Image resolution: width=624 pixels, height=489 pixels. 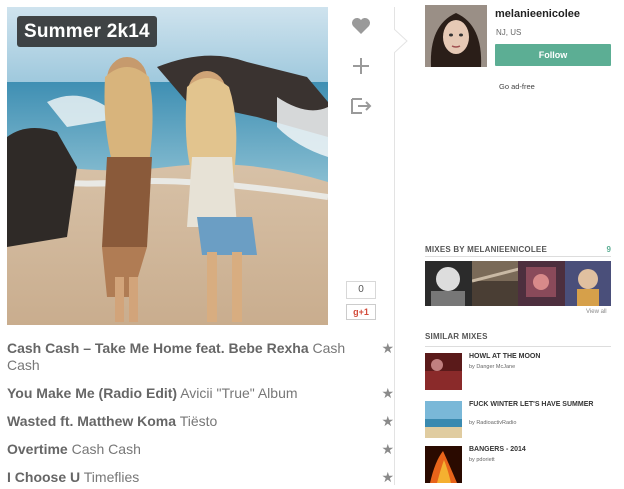 What do you see at coordinates (44, 477) in the screenshot?
I see `track-title: I Choose U` at bounding box center [44, 477].